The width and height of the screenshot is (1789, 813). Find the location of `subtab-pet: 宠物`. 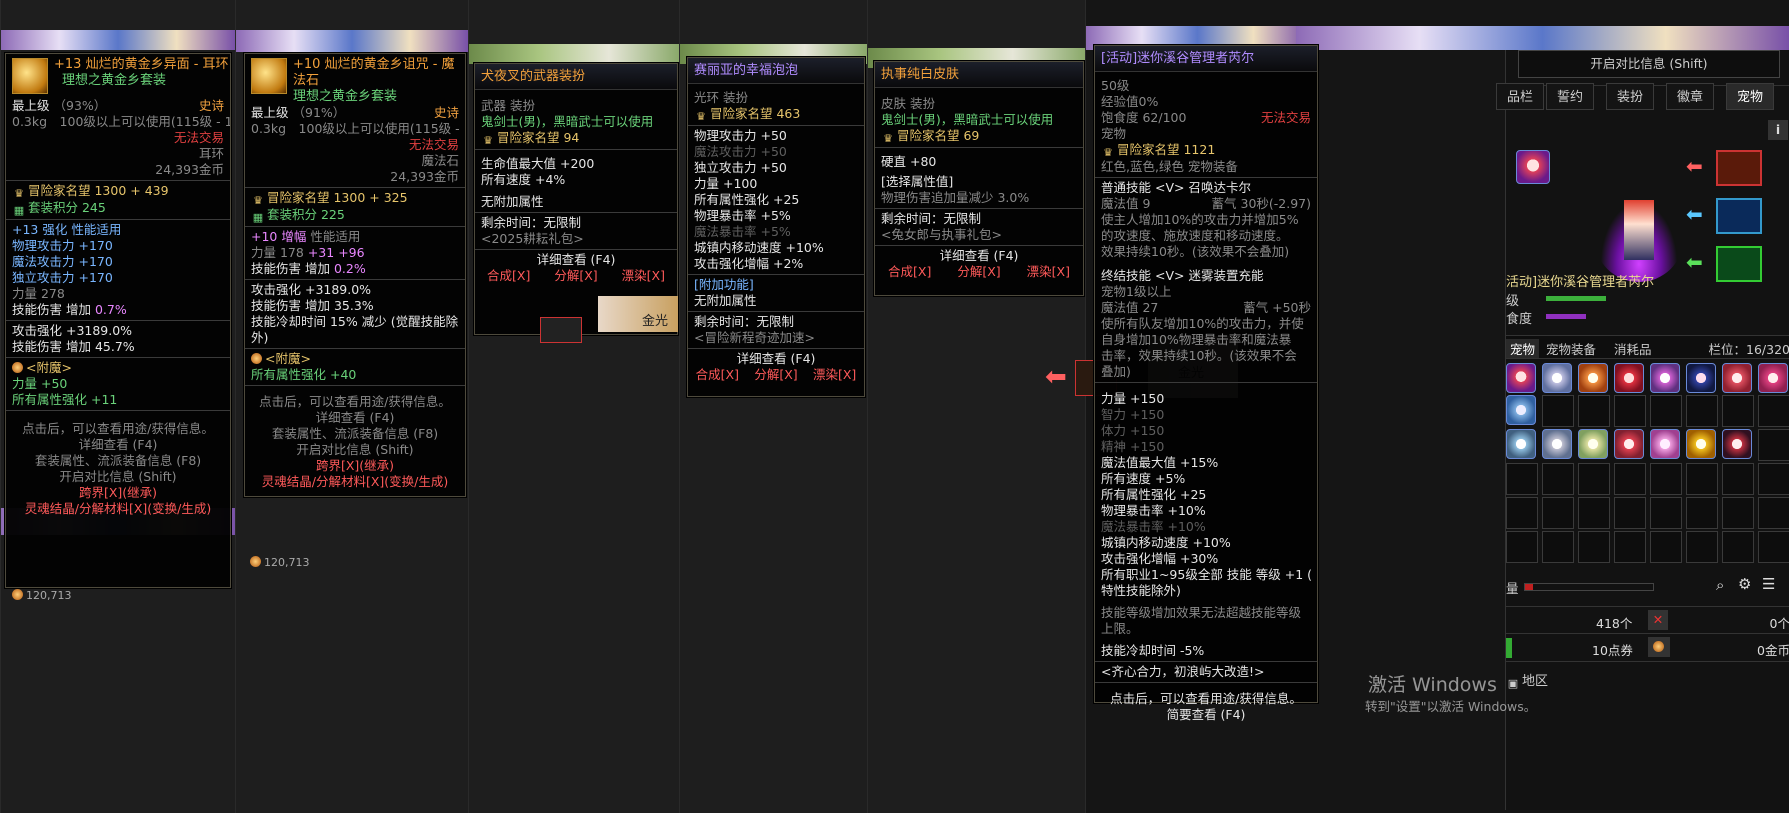

subtab-pet: 宠物 is located at coordinates (1523, 348).